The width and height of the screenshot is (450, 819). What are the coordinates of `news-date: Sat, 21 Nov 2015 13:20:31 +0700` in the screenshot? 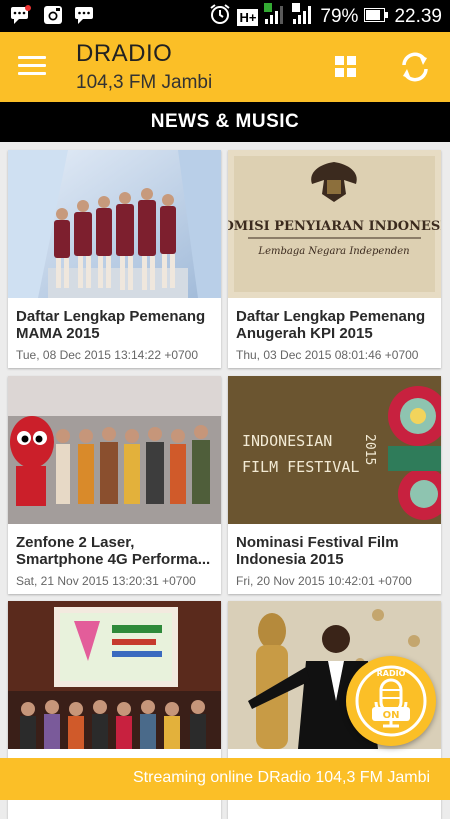 It's located at (106, 581).